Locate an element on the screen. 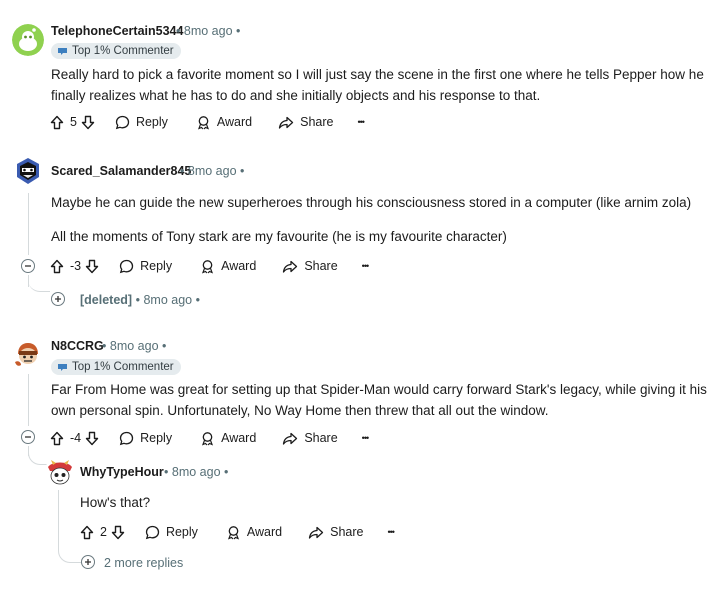 The width and height of the screenshot is (720, 589). vote-count: -4 is located at coordinates (76, 438).